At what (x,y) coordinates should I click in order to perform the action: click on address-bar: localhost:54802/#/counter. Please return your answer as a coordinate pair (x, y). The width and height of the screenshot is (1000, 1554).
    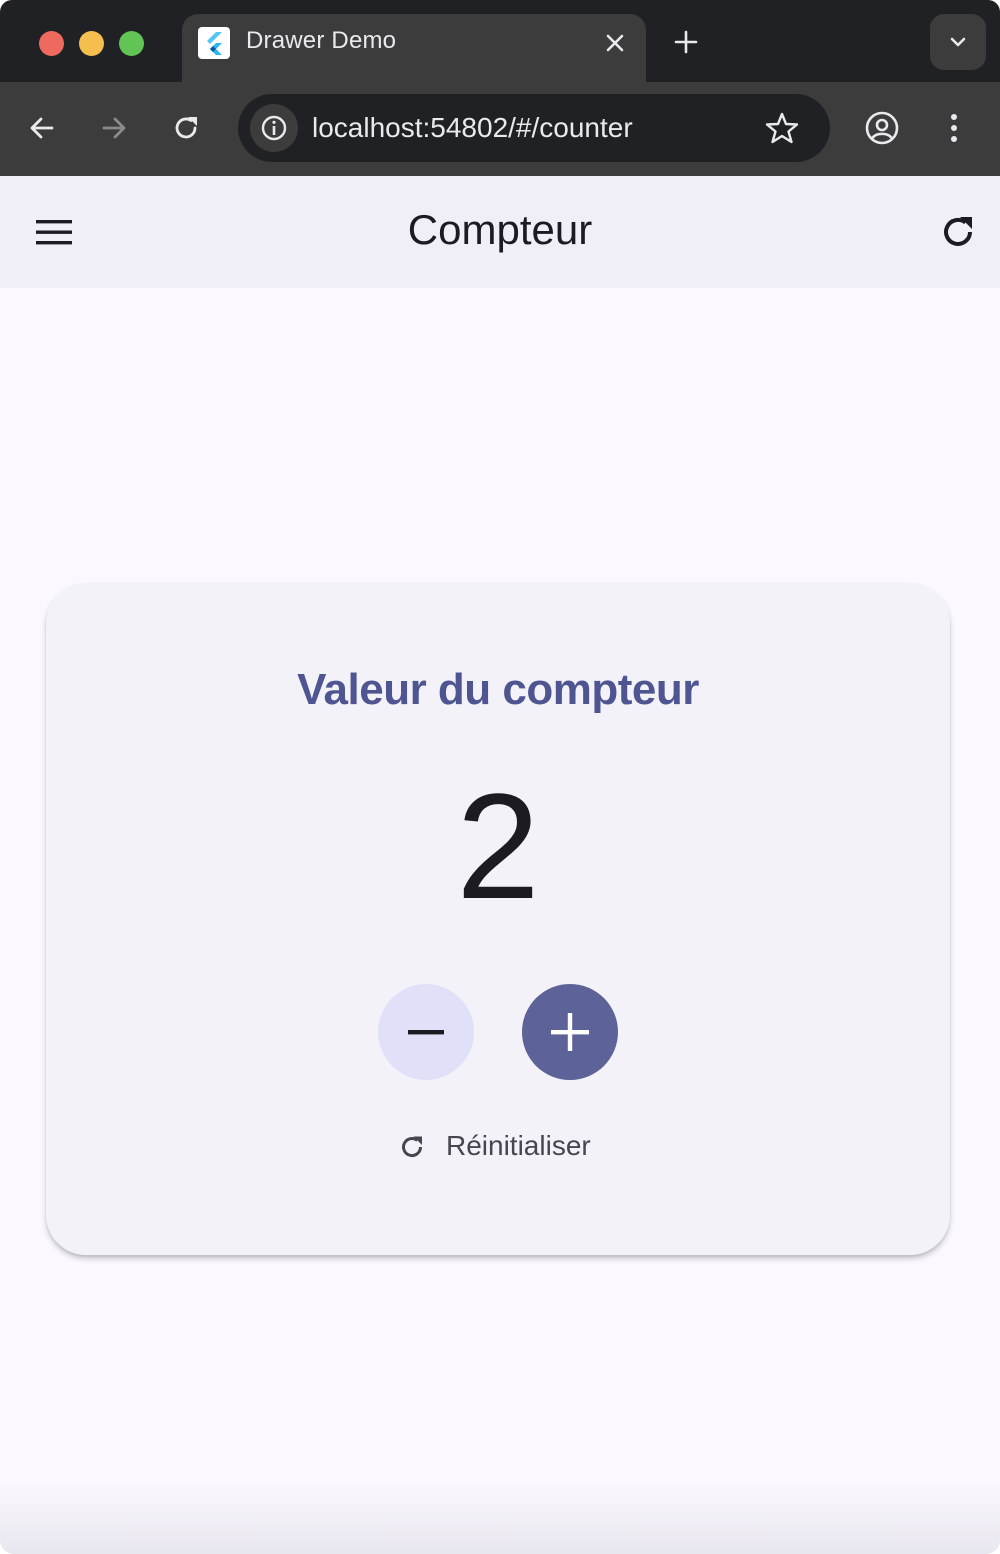
    Looking at the image, I should click on (534, 128).